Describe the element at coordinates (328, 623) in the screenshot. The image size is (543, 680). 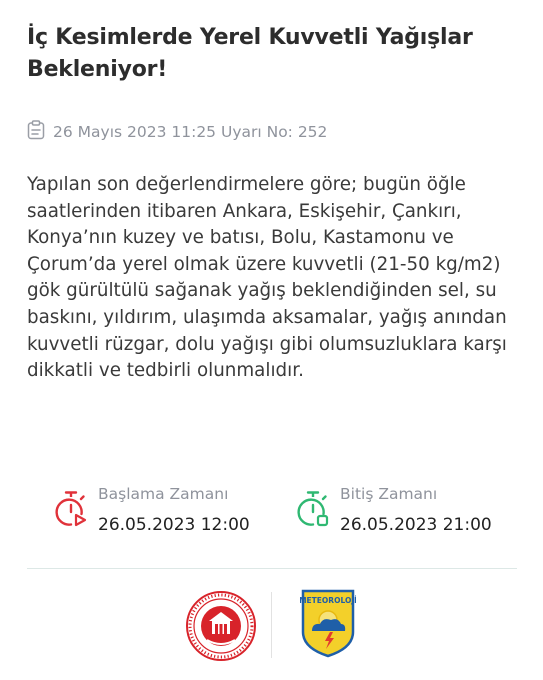
I see `meteoroloji-logo: METEOROLOJİ` at that location.